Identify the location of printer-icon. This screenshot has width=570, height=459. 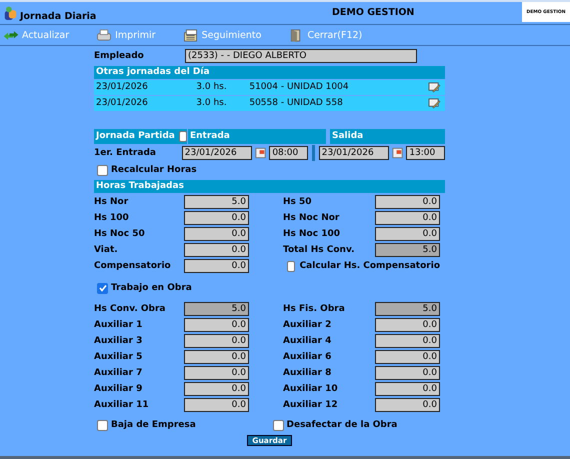
(104, 35).